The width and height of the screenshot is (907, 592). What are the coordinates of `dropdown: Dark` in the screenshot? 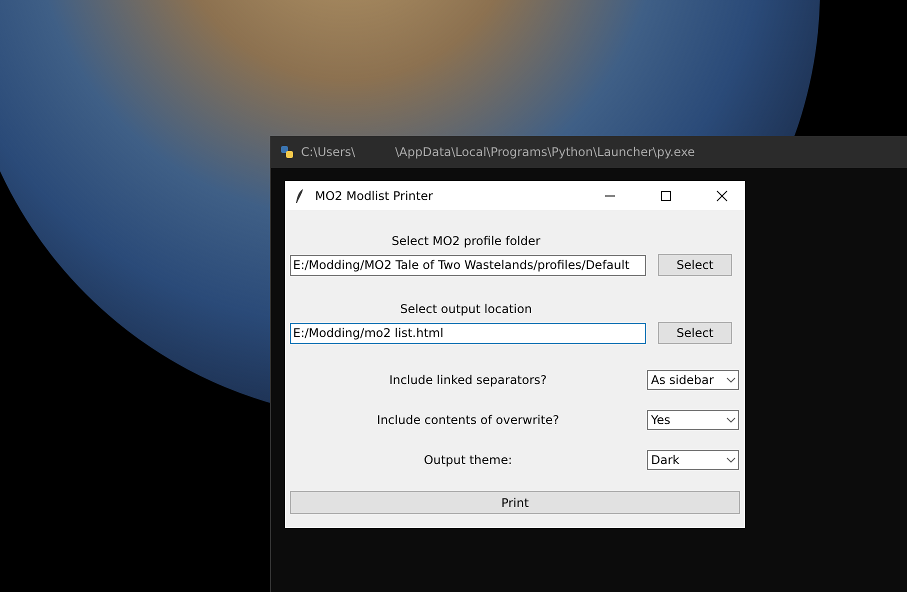 It's located at (693, 460).